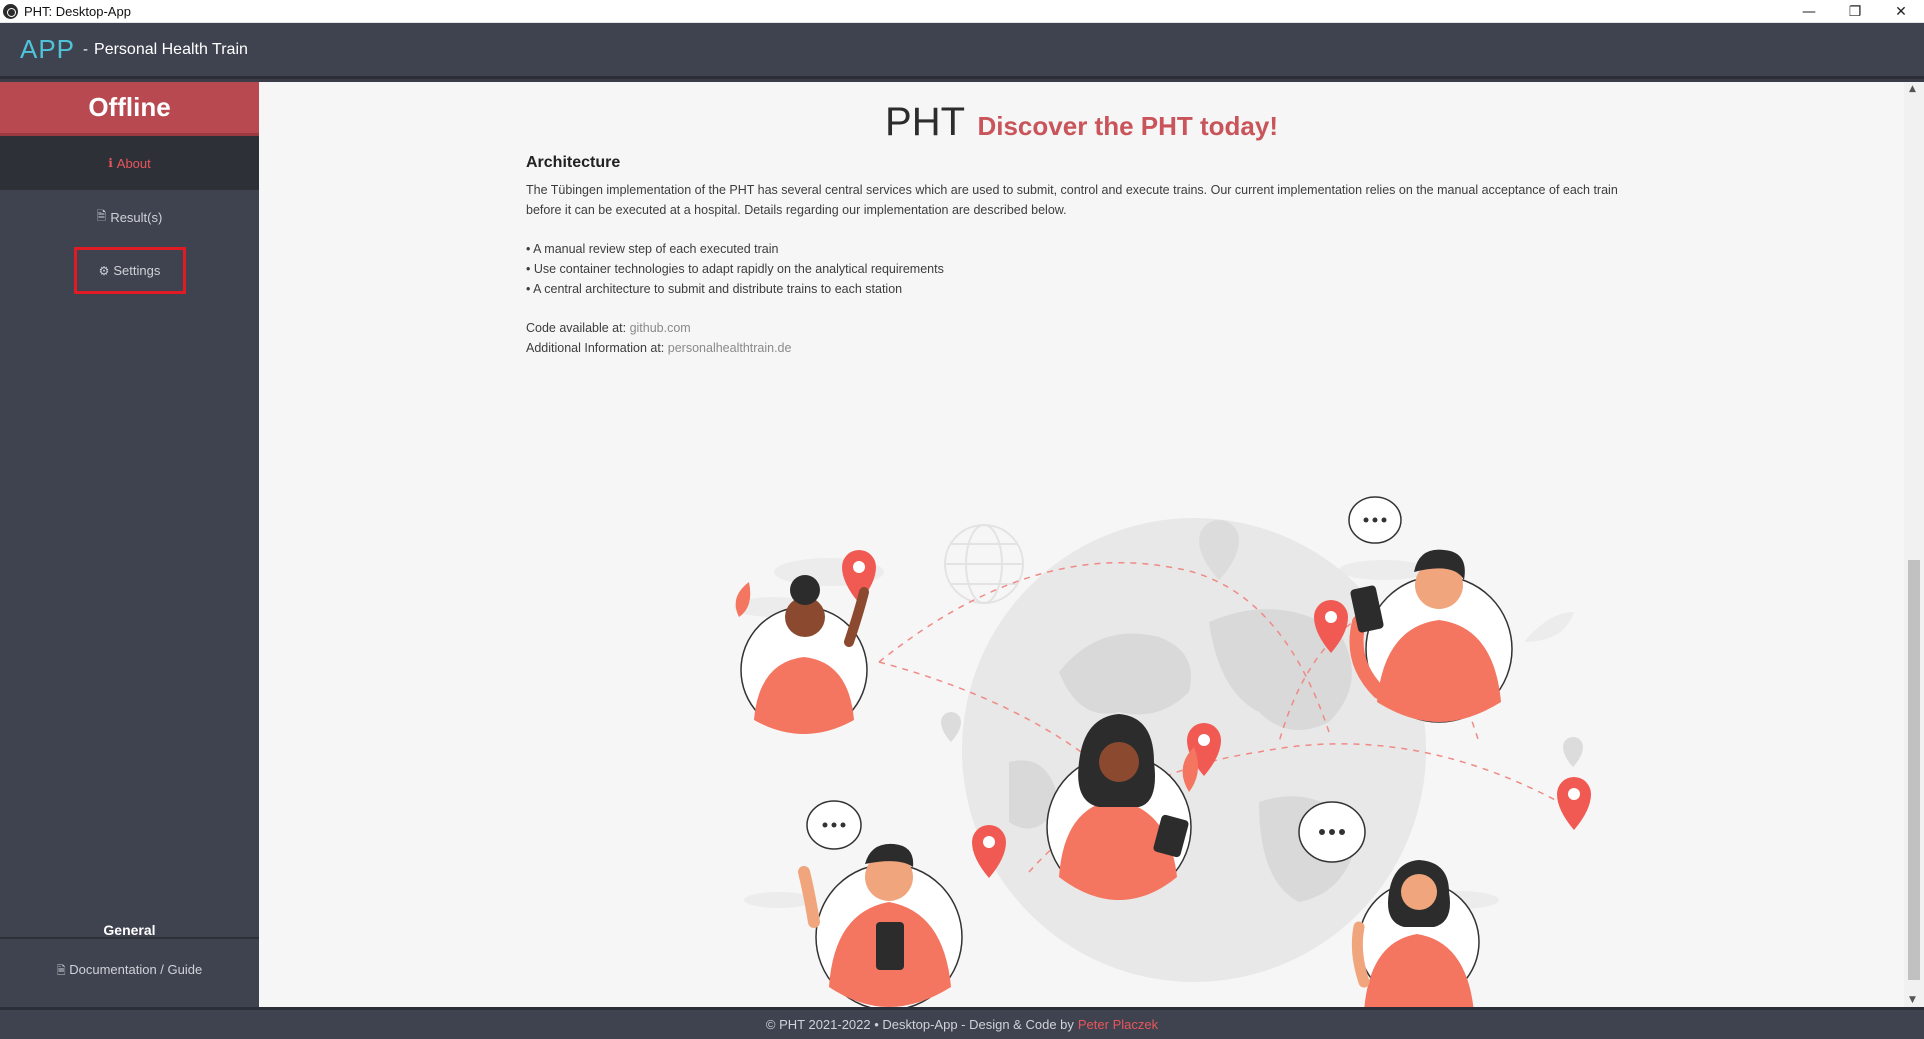 The width and height of the screenshot is (1924, 1039). I want to click on sidebar-section-title: General, so click(129, 930).